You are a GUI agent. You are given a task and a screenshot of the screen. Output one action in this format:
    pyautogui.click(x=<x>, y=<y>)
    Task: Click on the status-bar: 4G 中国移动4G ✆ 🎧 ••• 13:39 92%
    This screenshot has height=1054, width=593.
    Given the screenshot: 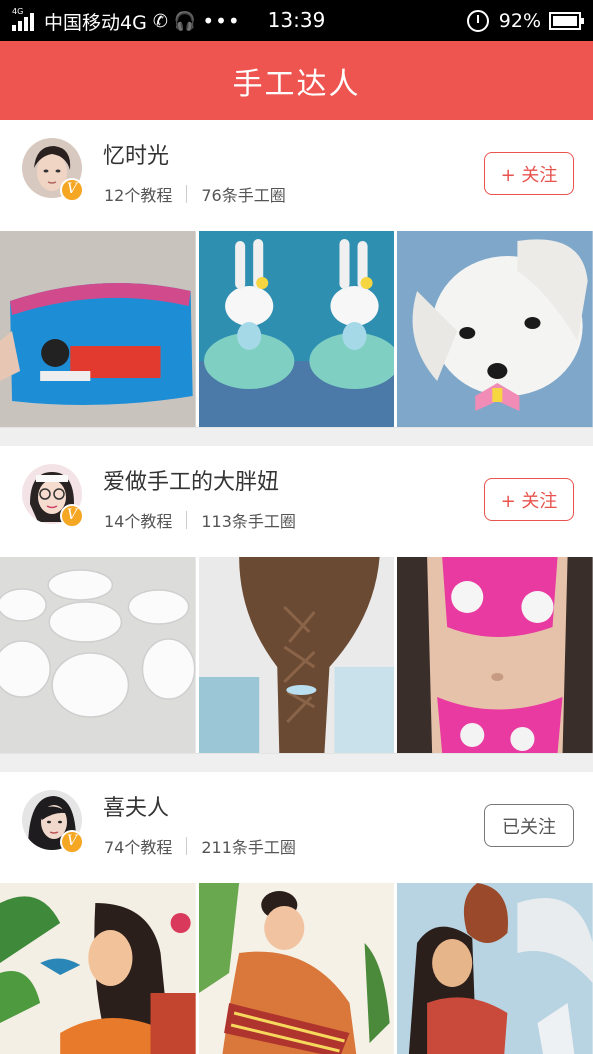 What is the action you would take?
    pyautogui.click(x=296, y=20)
    